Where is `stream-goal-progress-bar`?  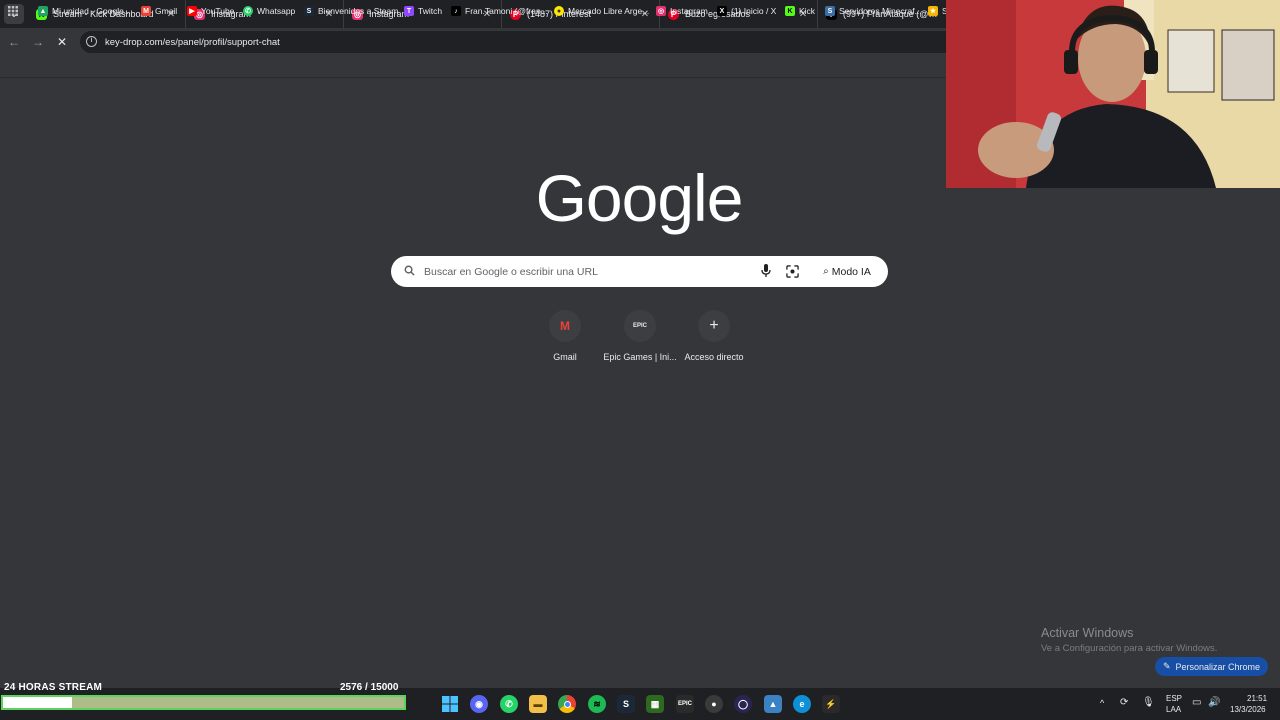
stream-goal-progress-bar is located at coordinates (203, 702).